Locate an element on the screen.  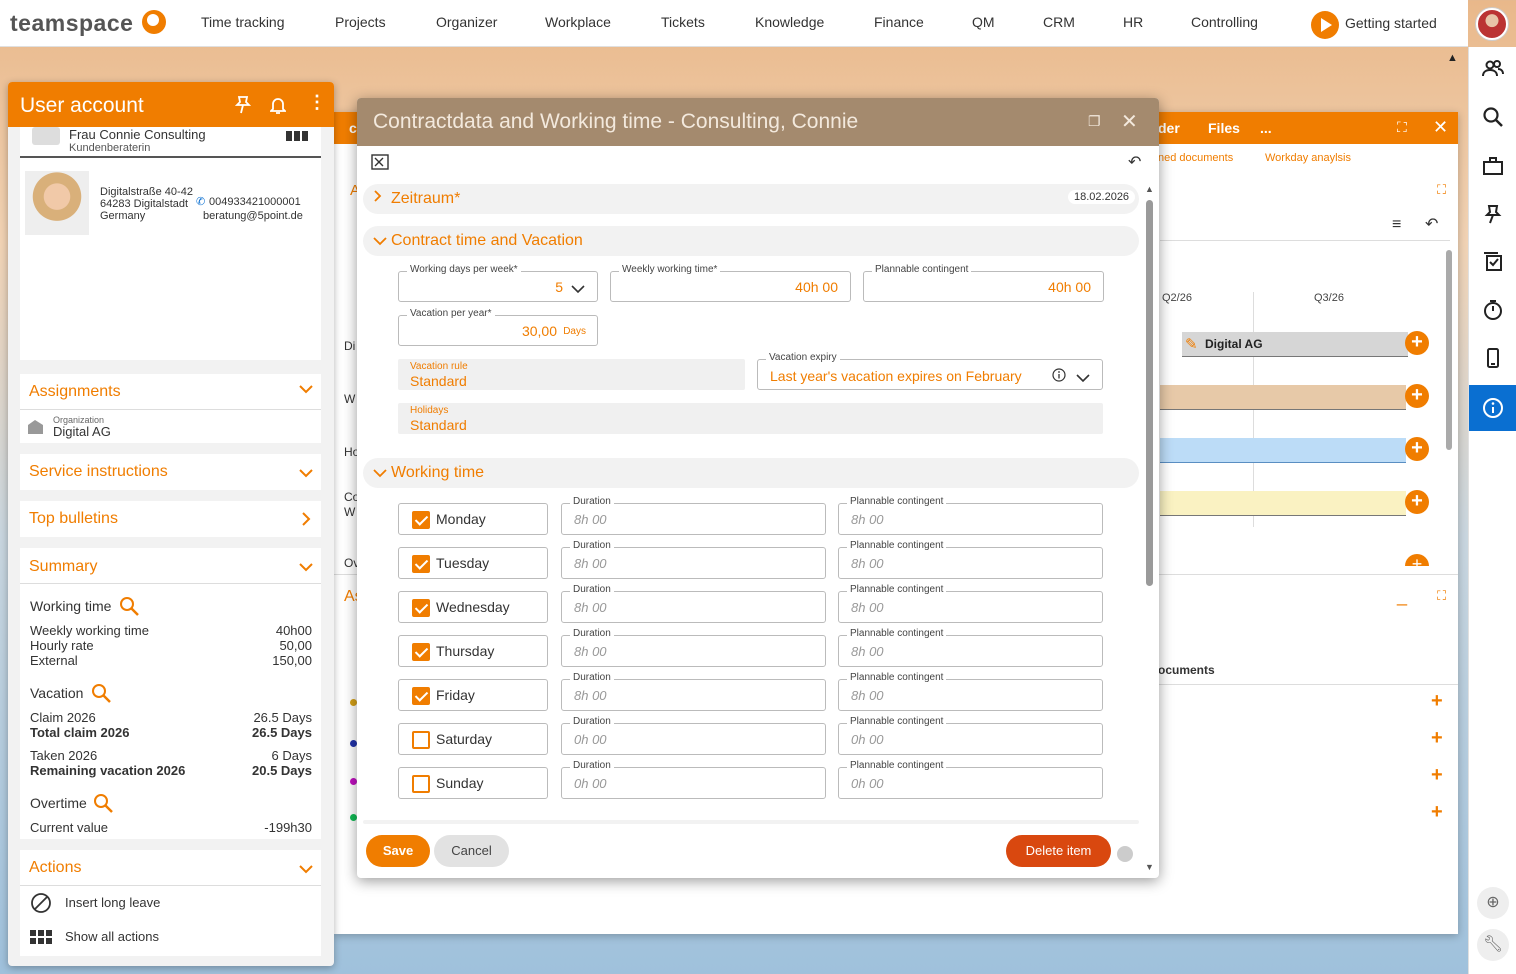
day-checkbox-saturday: Saturday is located at coordinates (473, 739).